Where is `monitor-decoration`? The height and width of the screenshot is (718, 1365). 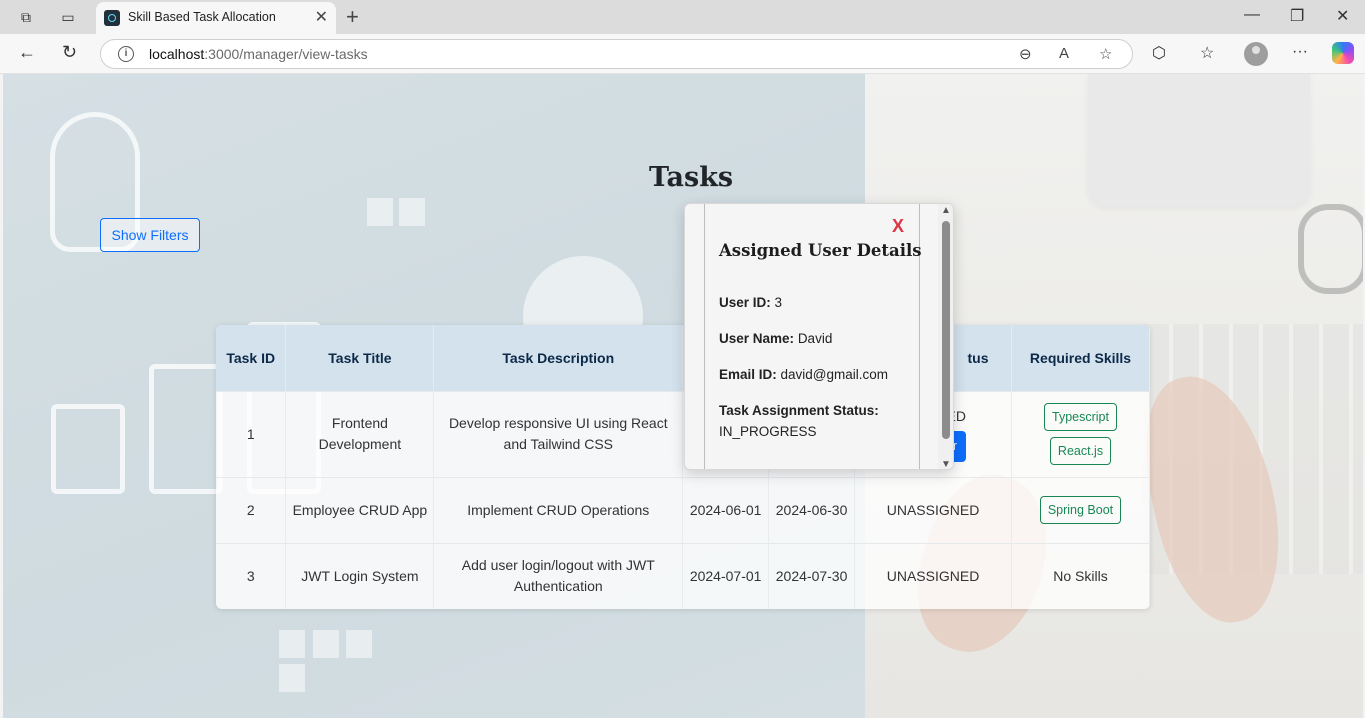 monitor-decoration is located at coordinates (1199, 140).